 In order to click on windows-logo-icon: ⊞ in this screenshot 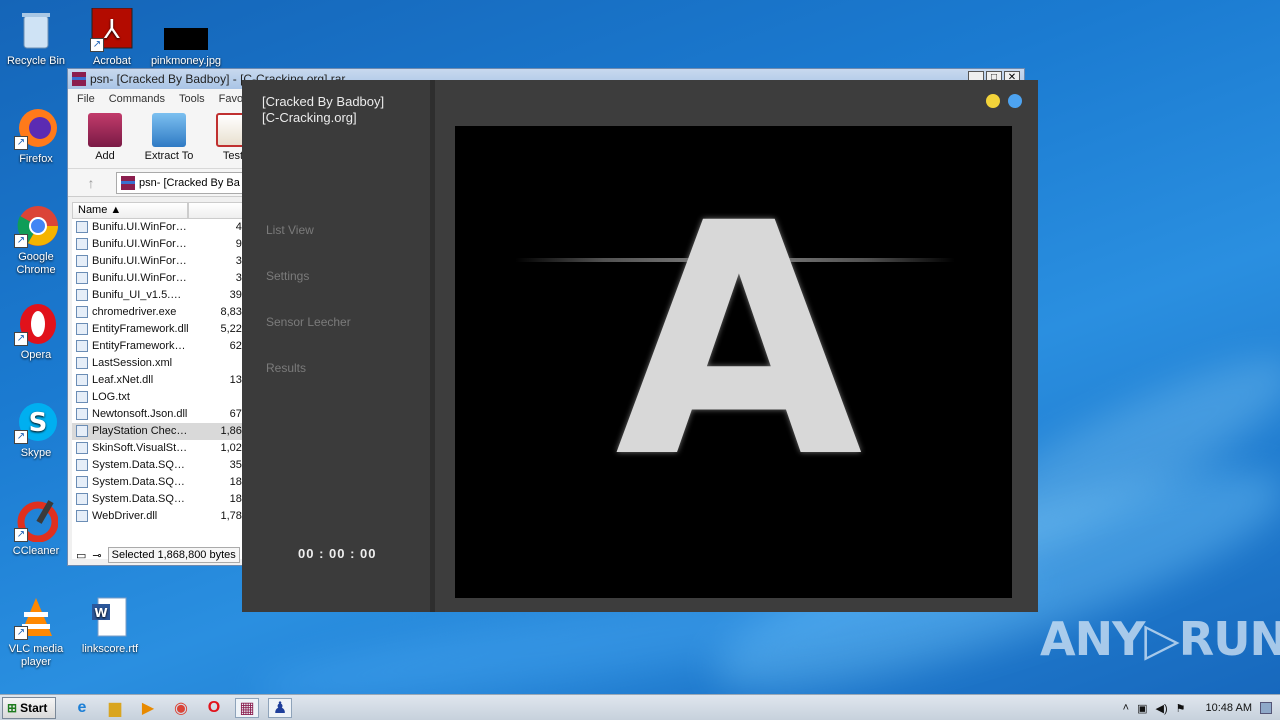, I will do `click(12, 707)`.